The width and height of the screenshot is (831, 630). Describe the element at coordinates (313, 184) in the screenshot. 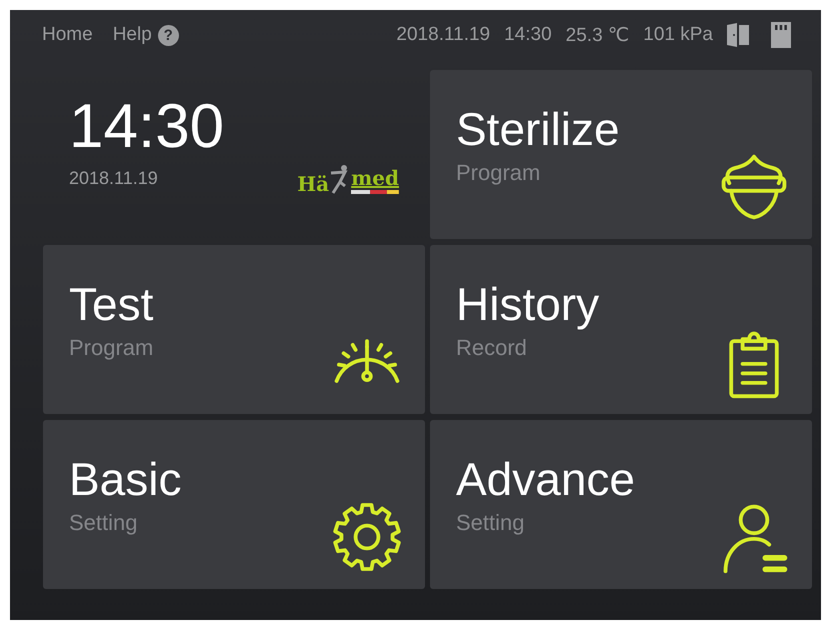

I see `logo-text: Hä` at that location.